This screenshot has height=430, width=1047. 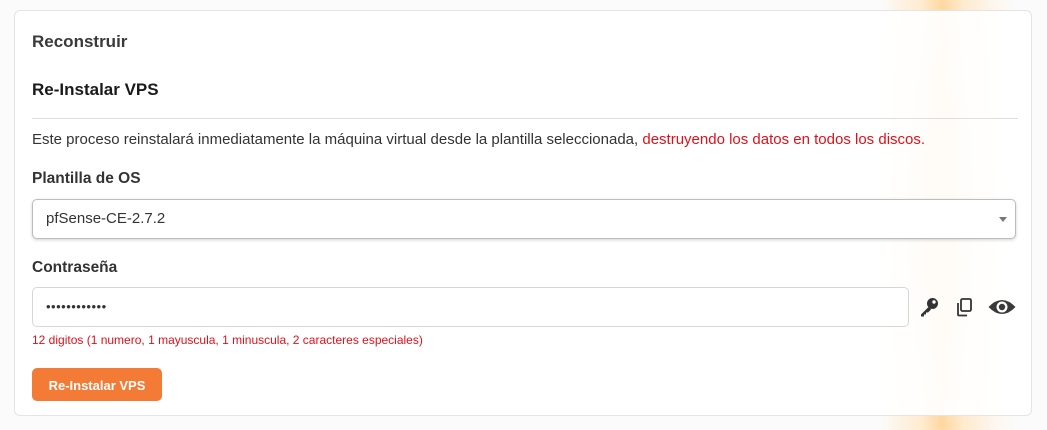 I want to click on os-template-value: pfSense-CE-2.7.2, so click(x=106, y=218).